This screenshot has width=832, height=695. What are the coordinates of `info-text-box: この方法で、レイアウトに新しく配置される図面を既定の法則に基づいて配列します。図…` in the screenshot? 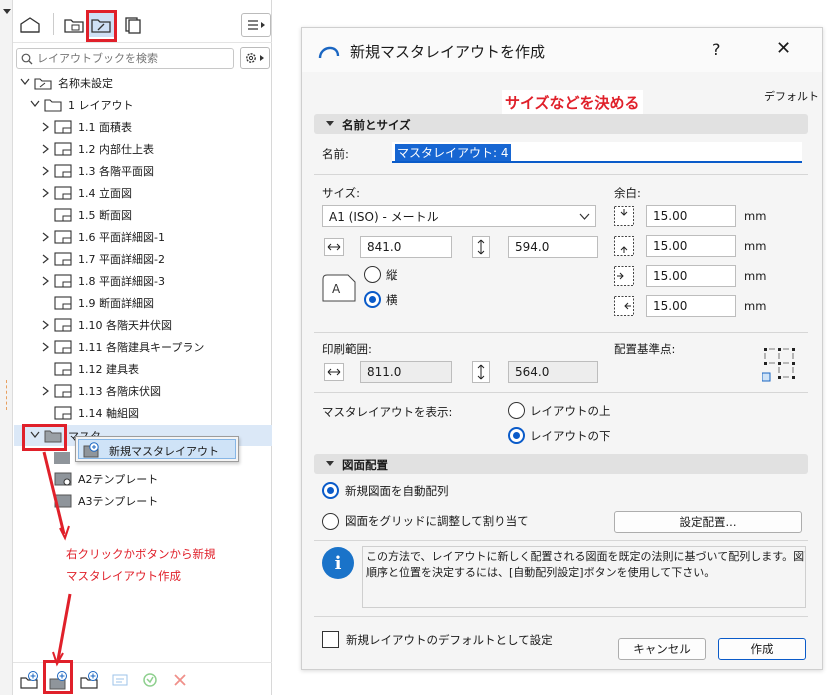 It's located at (584, 577).